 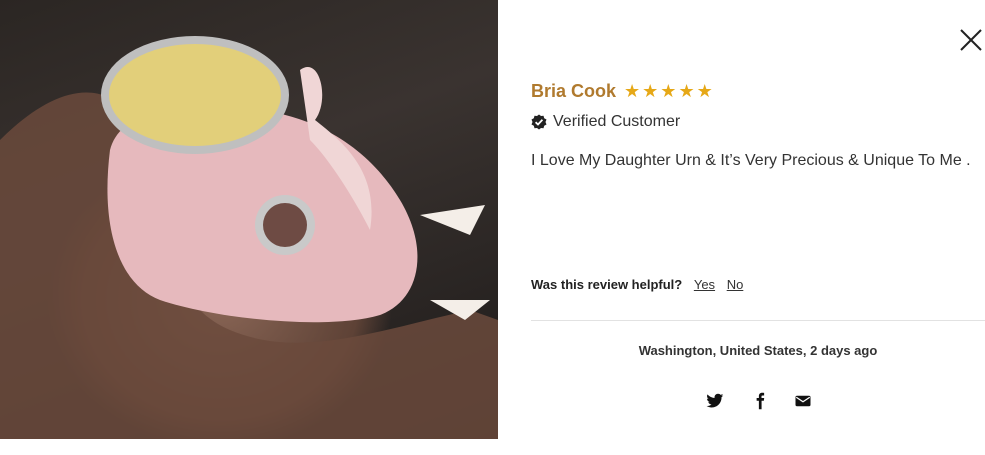 I want to click on email-icon, so click(x=803, y=401).